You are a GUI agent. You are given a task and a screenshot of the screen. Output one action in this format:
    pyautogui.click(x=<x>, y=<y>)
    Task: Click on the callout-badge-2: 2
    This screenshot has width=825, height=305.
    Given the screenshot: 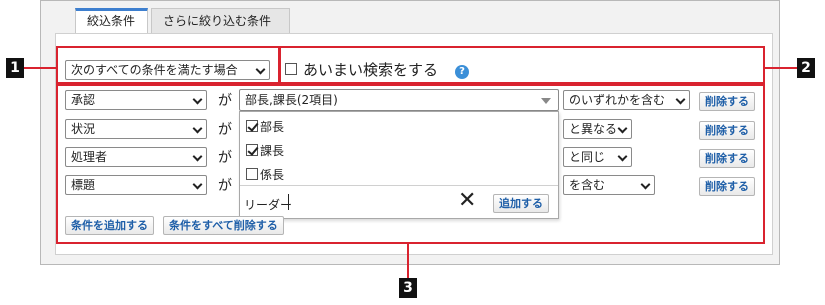 What is the action you would take?
    pyautogui.click(x=806, y=68)
    